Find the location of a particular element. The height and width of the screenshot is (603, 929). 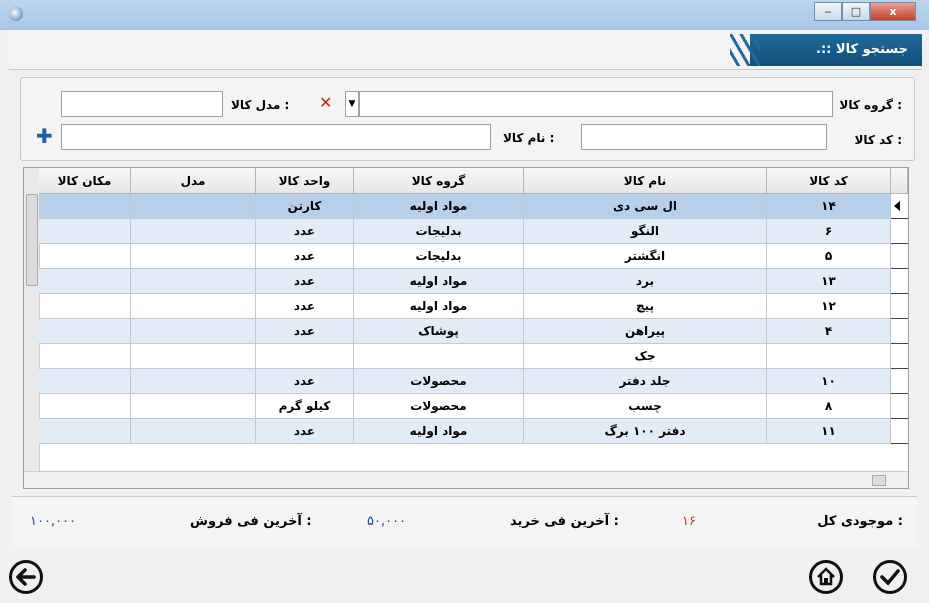

cell-unit is located at coordinates (305, 356).